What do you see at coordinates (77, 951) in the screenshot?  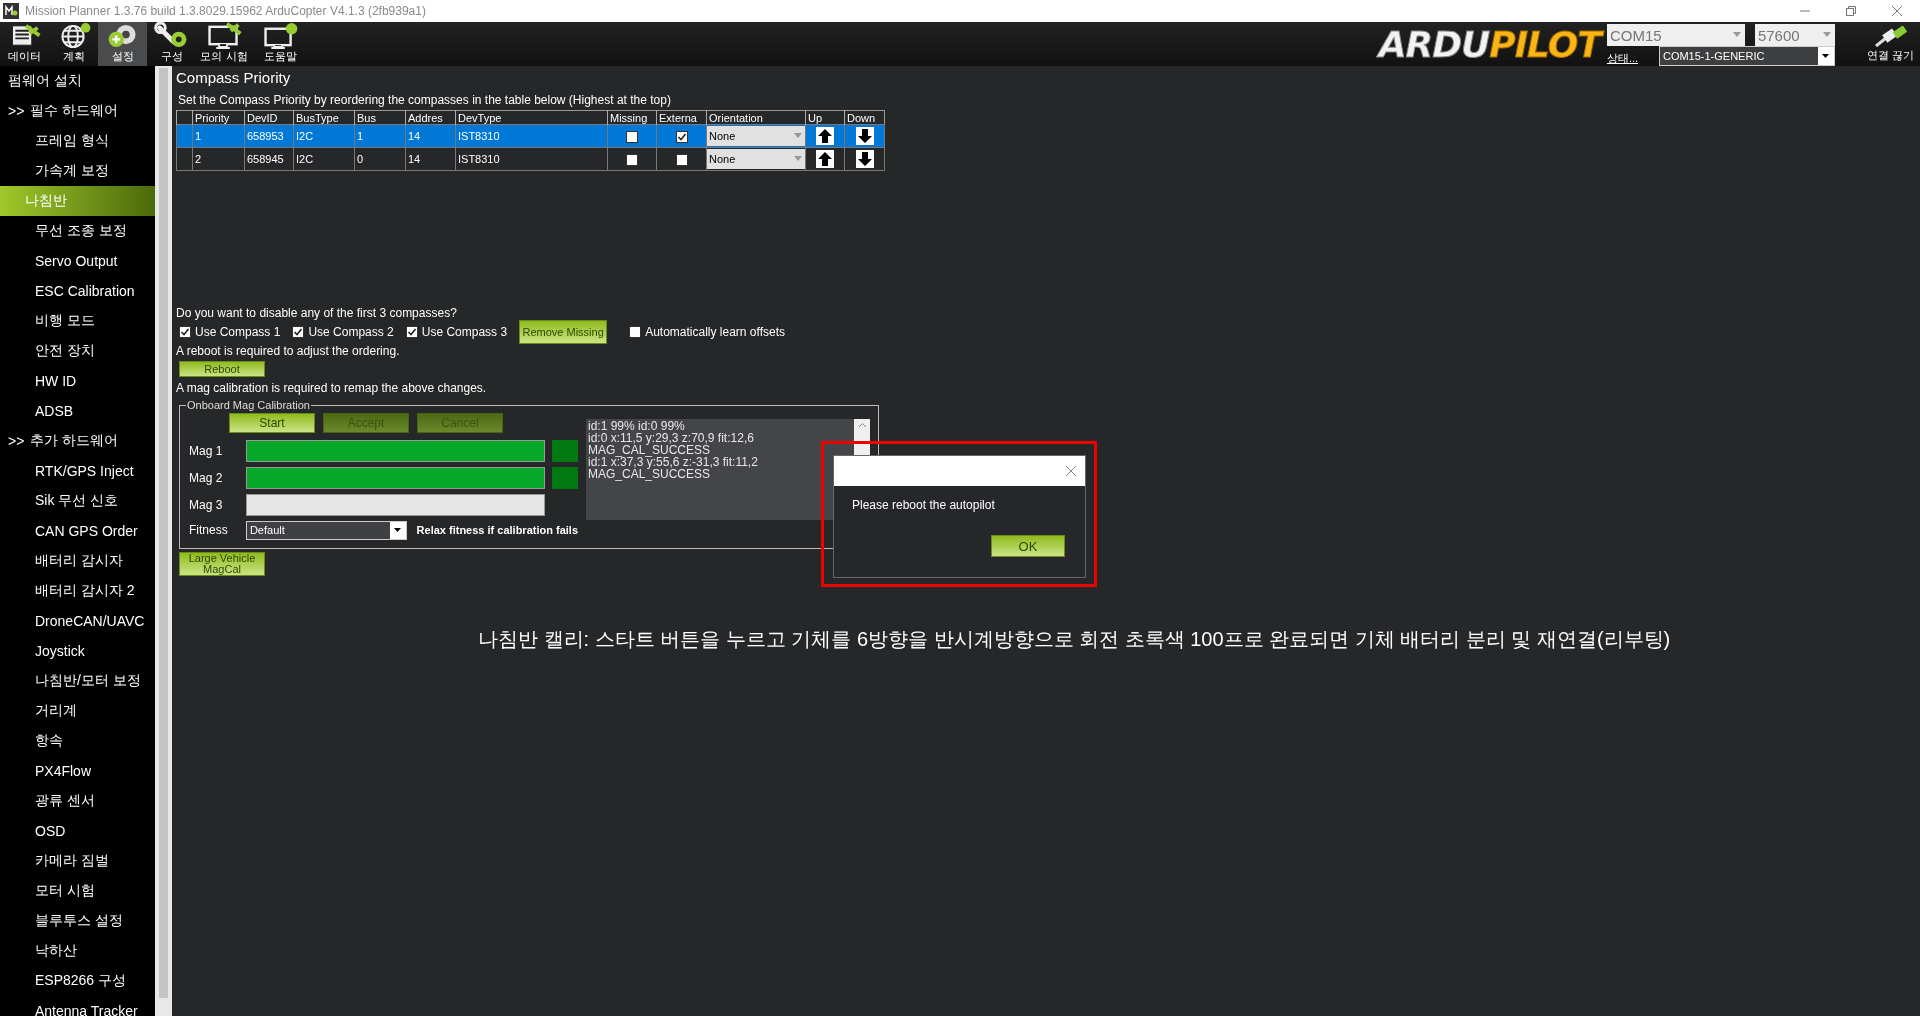 I see `sidebar-item: 낙하산` at bounding box center [77, 951].